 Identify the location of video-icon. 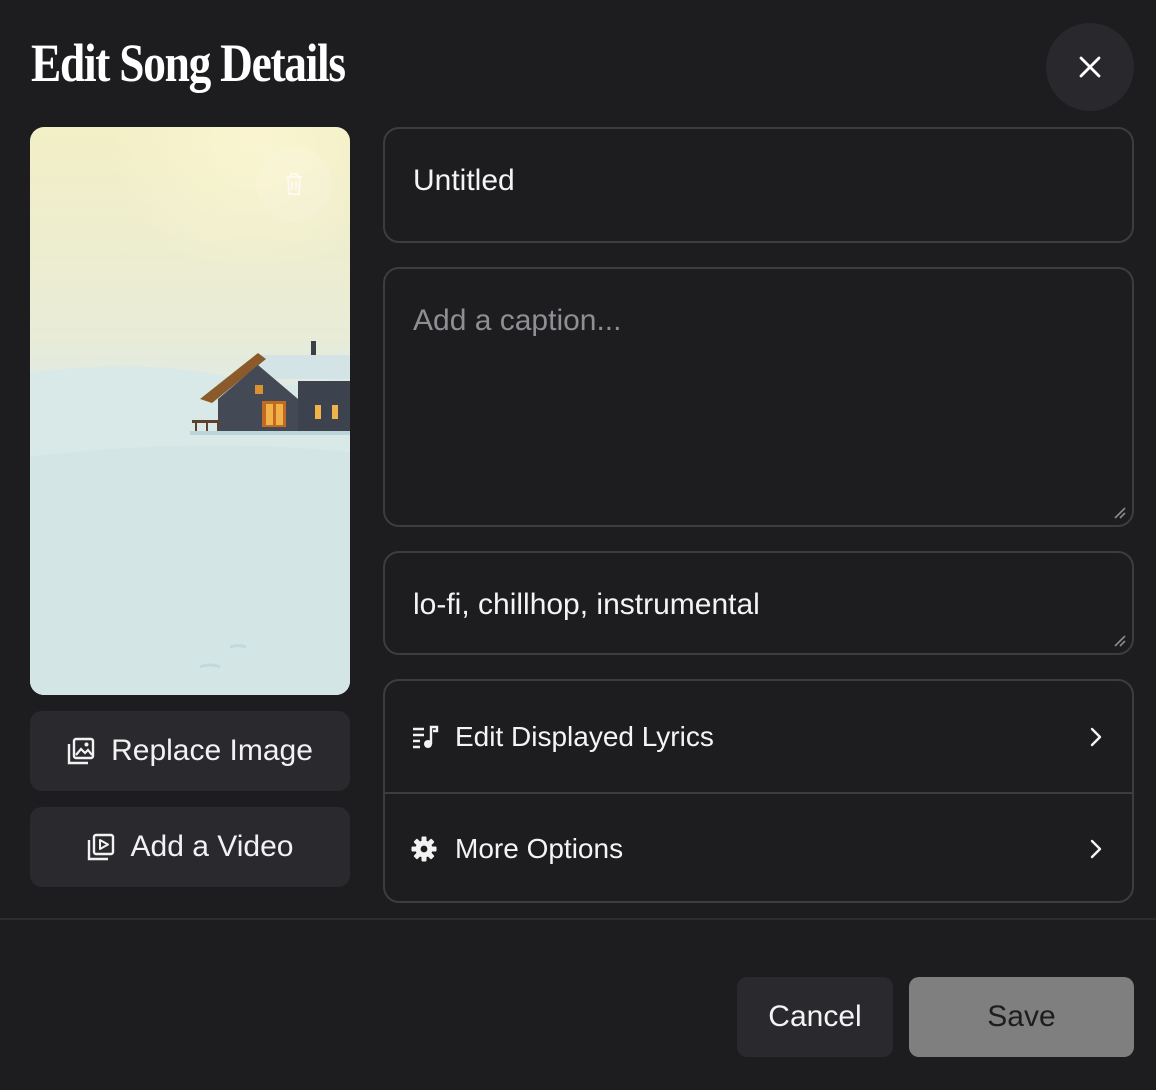
(100, 847).